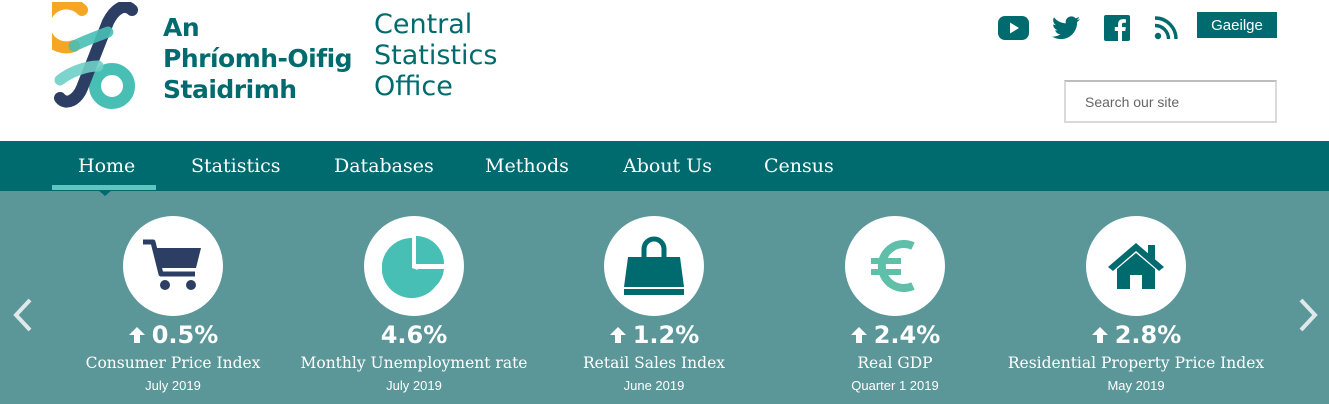 The image size is (1329, 404). I want to click on nav-item-home: Home, so click(106, 166).